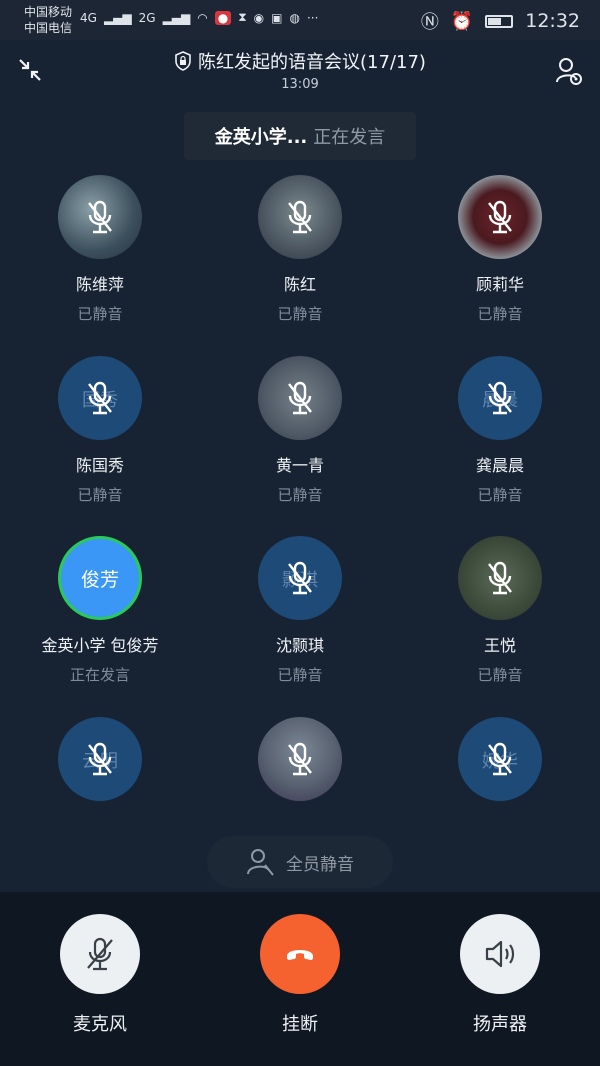 The height and width of the screenshot is (1066, 600). Describe the element at coordinates (462, 21) in the screenshot. I see `alarm-icon: ⏰` at that location.